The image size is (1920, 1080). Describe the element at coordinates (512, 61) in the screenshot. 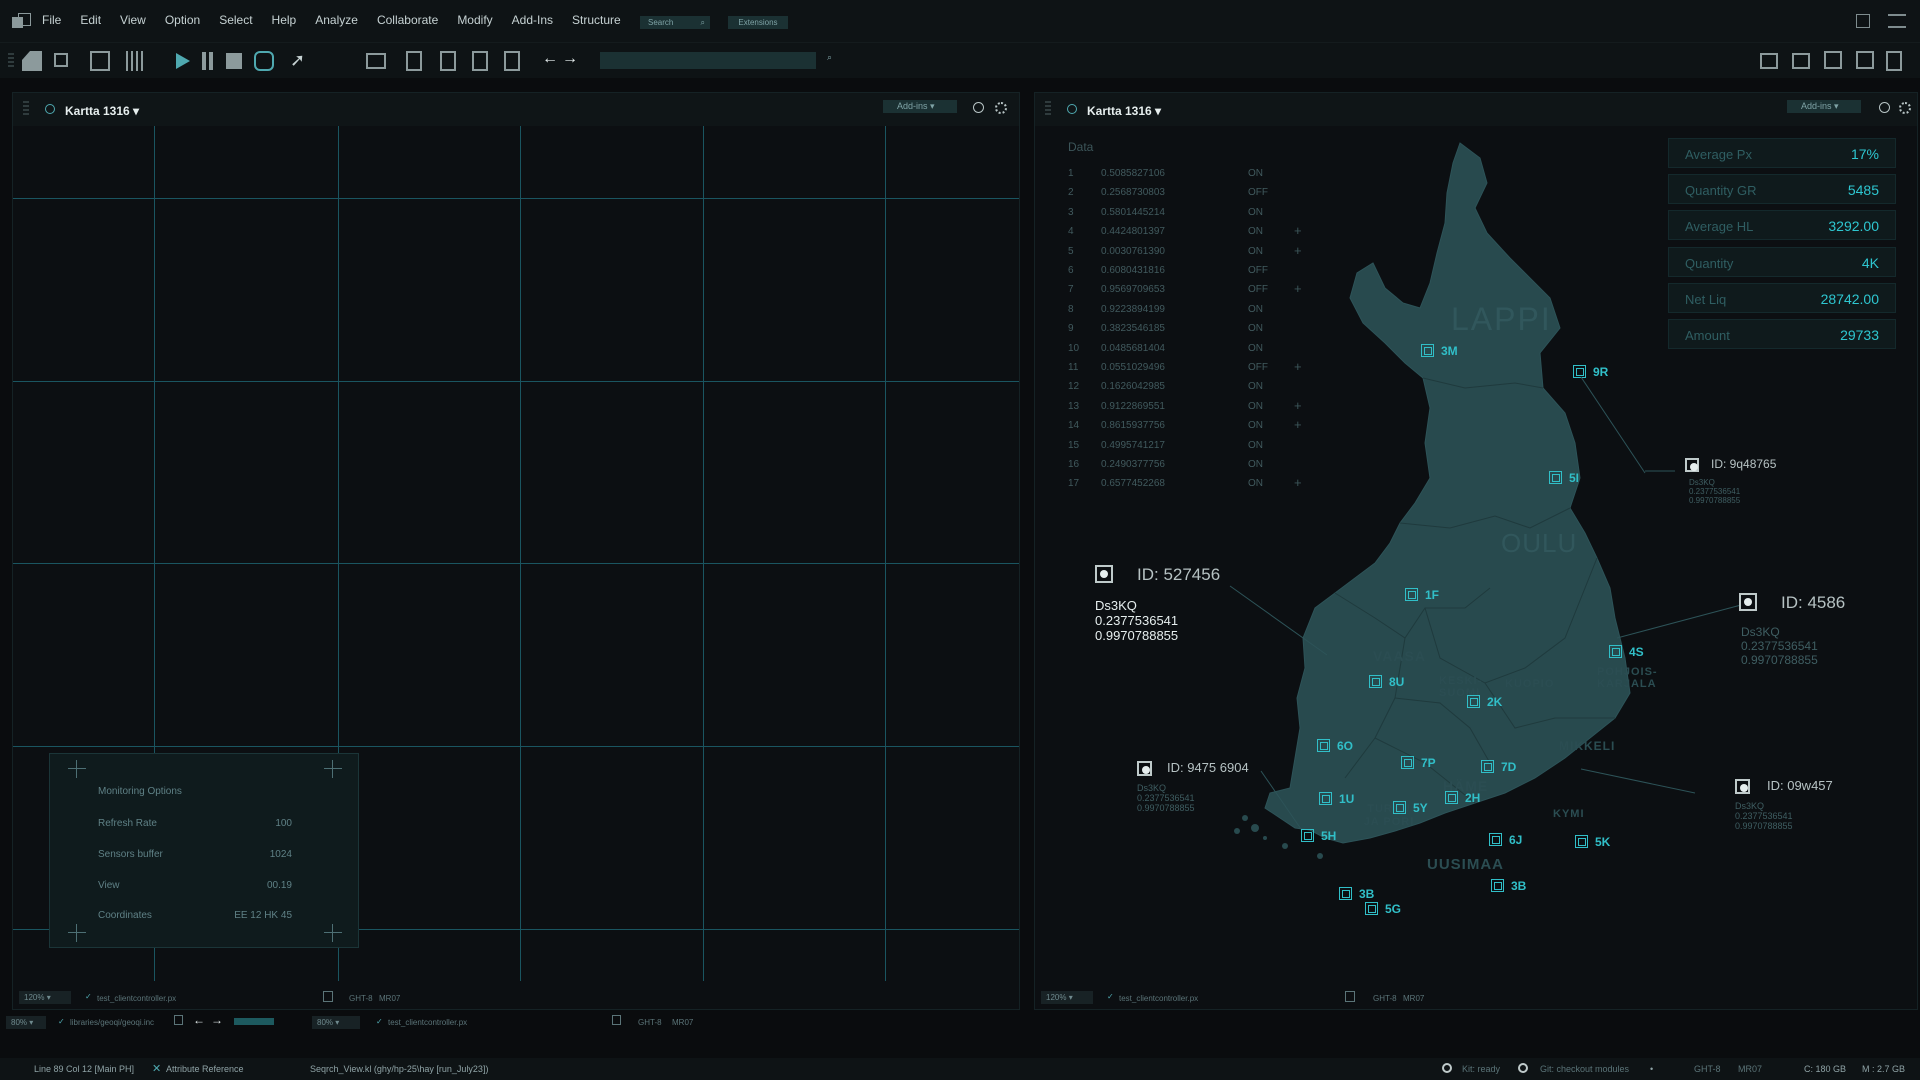

I see `new-document-icon` at that location.